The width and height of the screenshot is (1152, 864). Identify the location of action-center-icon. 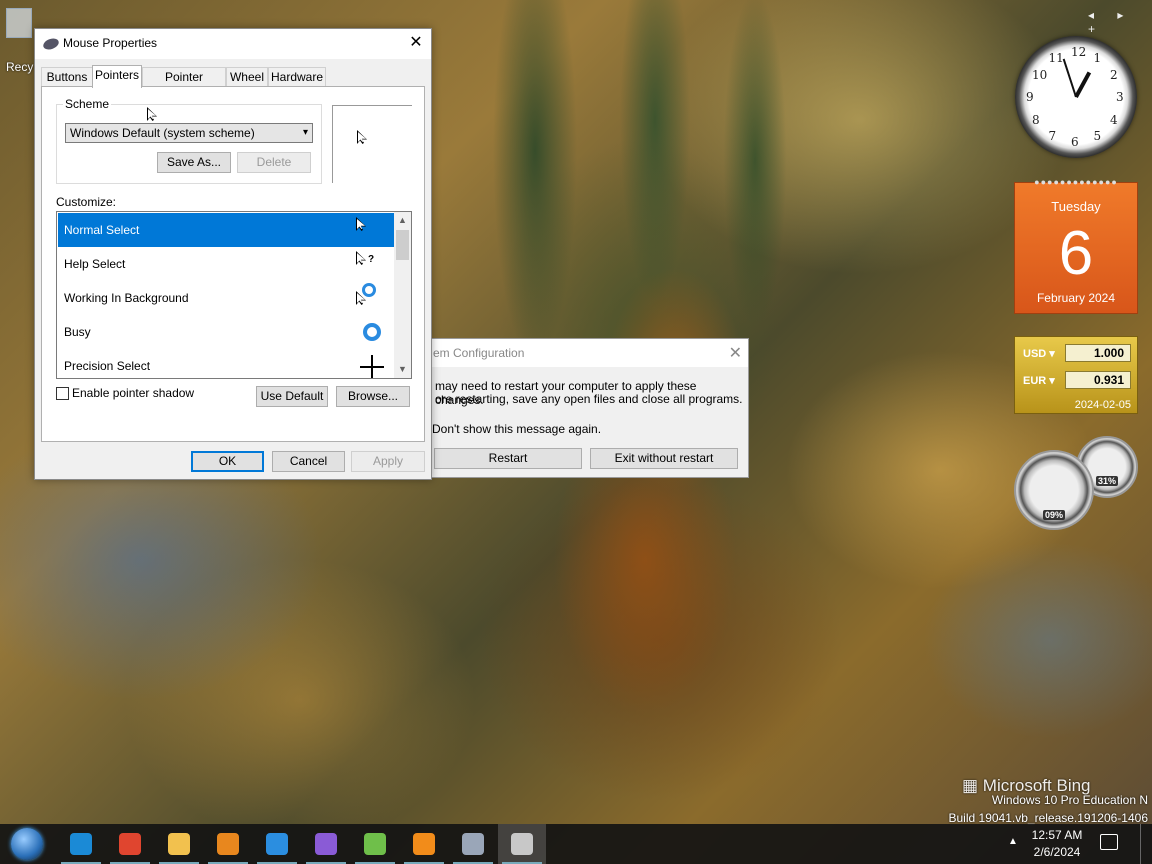
(1109, 842).